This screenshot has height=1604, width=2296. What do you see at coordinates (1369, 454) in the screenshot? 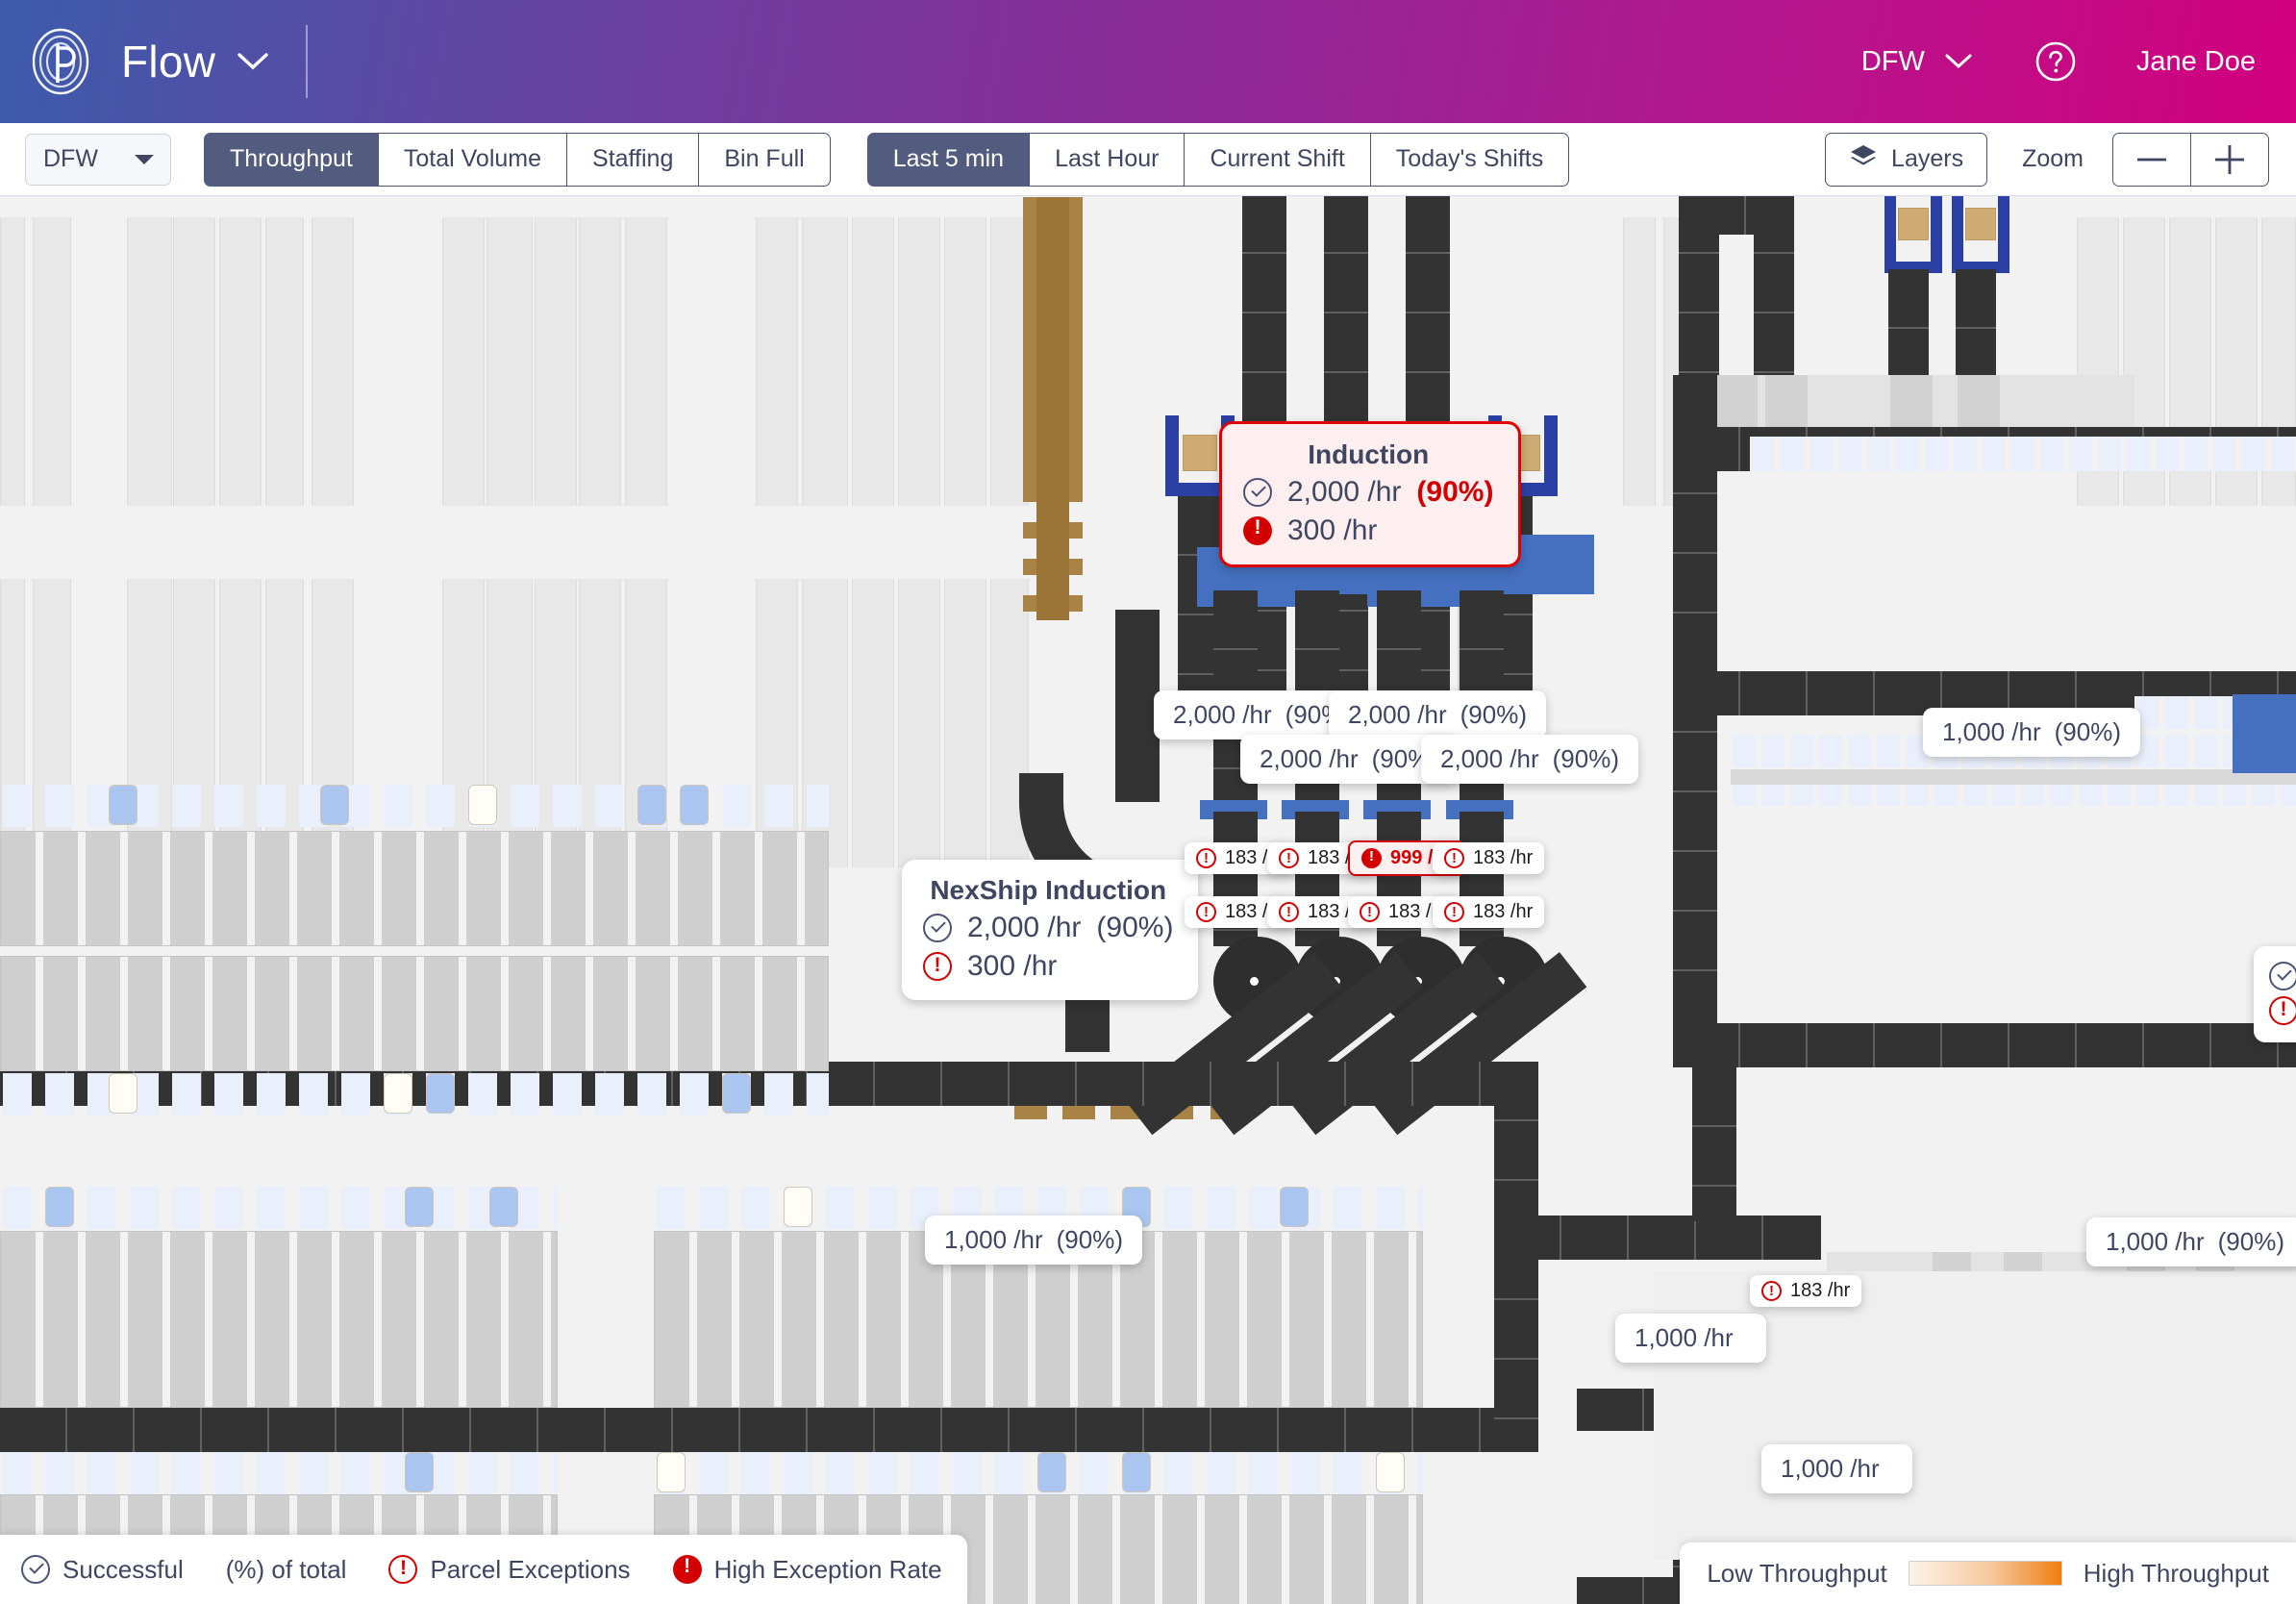
I see `tooltip-title: Induction` at bounding box center [1369, 454].